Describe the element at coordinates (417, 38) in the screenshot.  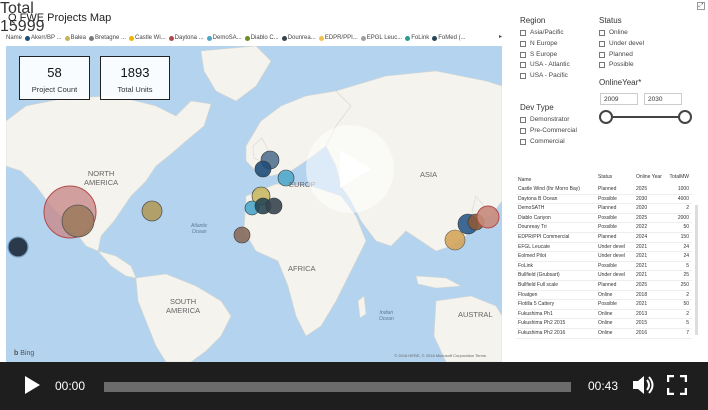
I see `legend-item: FoLink` at that location.